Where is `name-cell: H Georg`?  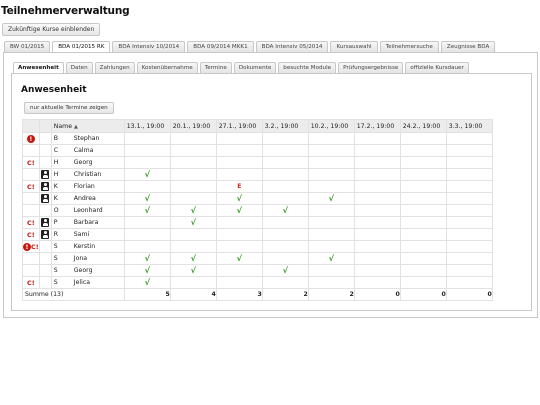
name-cell: H Georg is located at coordinates (87, 162).